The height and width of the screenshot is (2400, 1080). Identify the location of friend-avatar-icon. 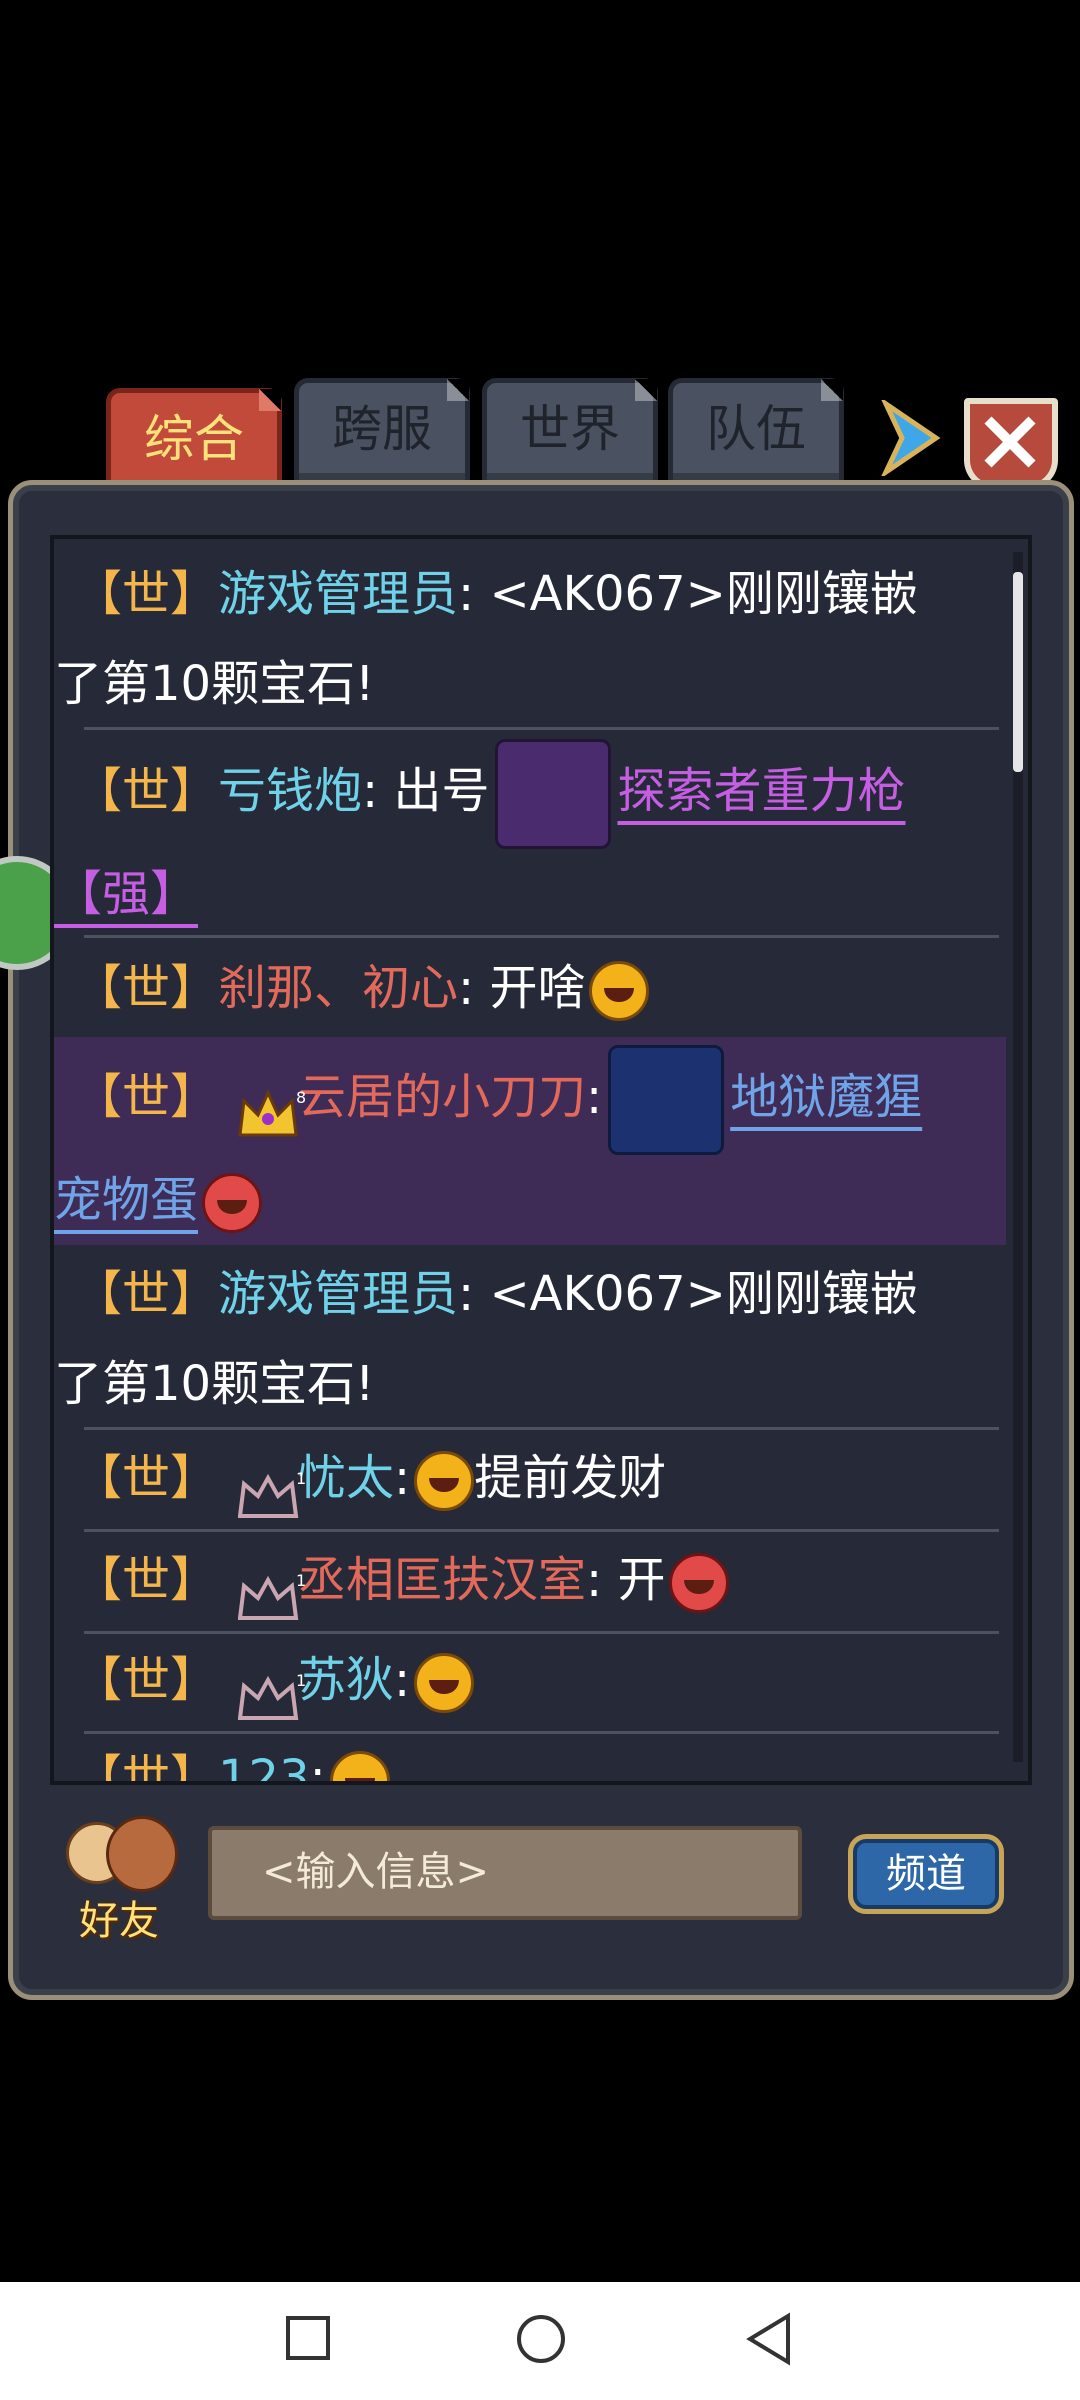
(142, 1854).